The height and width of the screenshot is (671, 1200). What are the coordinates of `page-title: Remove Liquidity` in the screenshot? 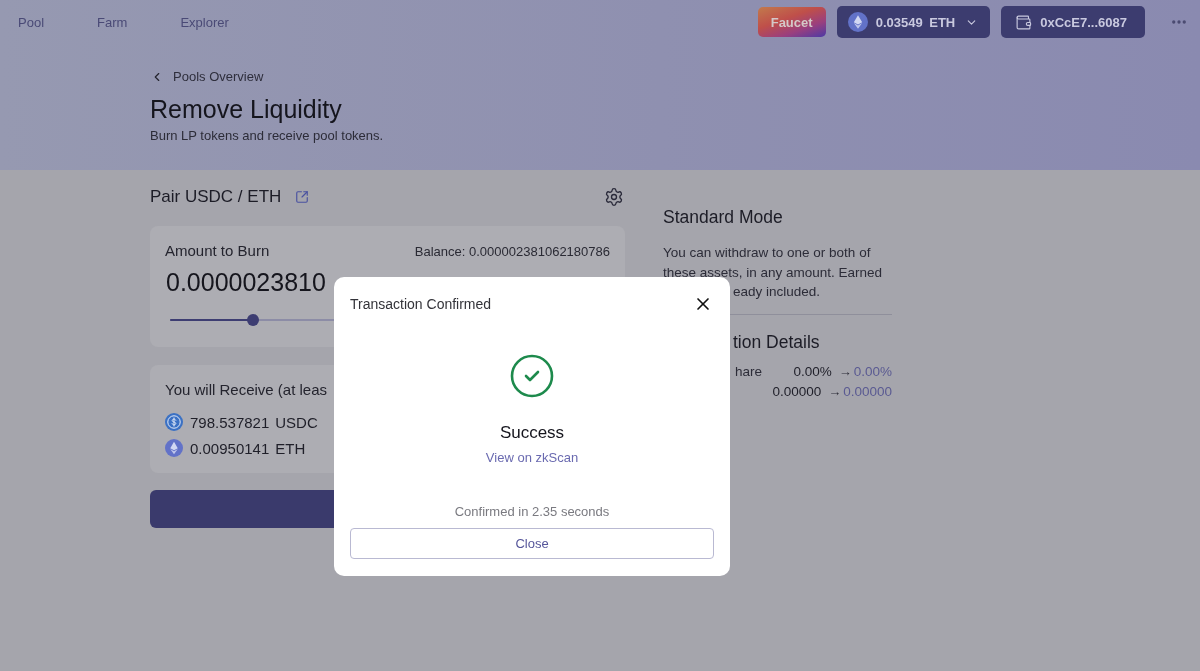 It's located at (246, 109).